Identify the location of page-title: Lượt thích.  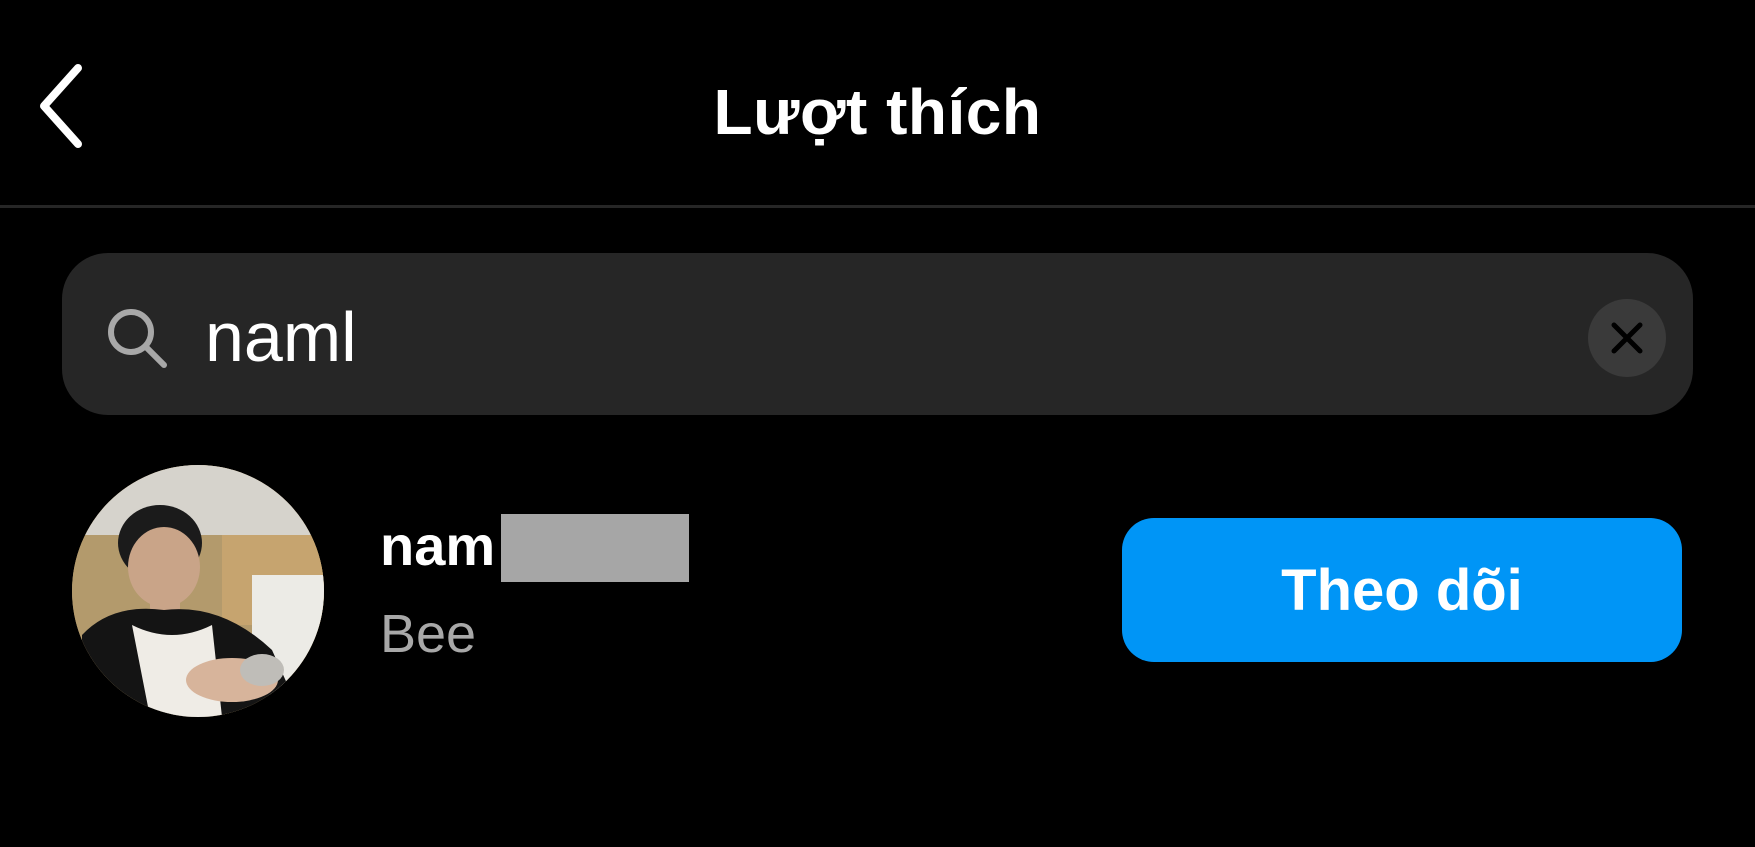
(877, 112).